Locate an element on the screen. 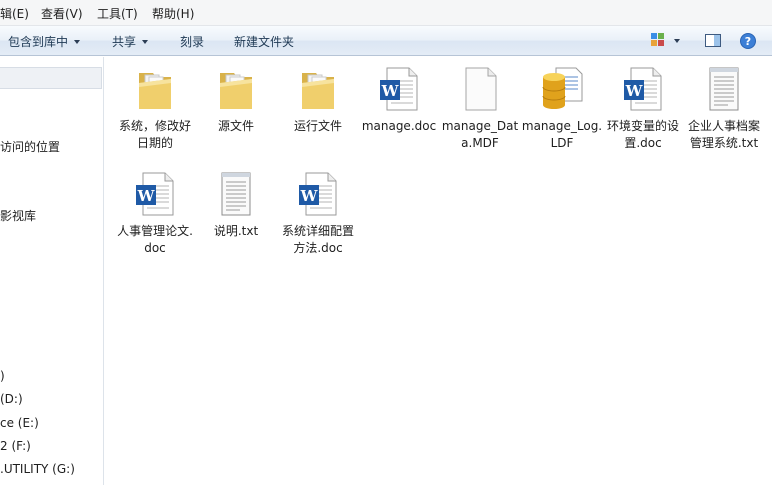 The height and width of the screenshot is (485, 772). preview-pane-button is located at coordinates (713, 42).